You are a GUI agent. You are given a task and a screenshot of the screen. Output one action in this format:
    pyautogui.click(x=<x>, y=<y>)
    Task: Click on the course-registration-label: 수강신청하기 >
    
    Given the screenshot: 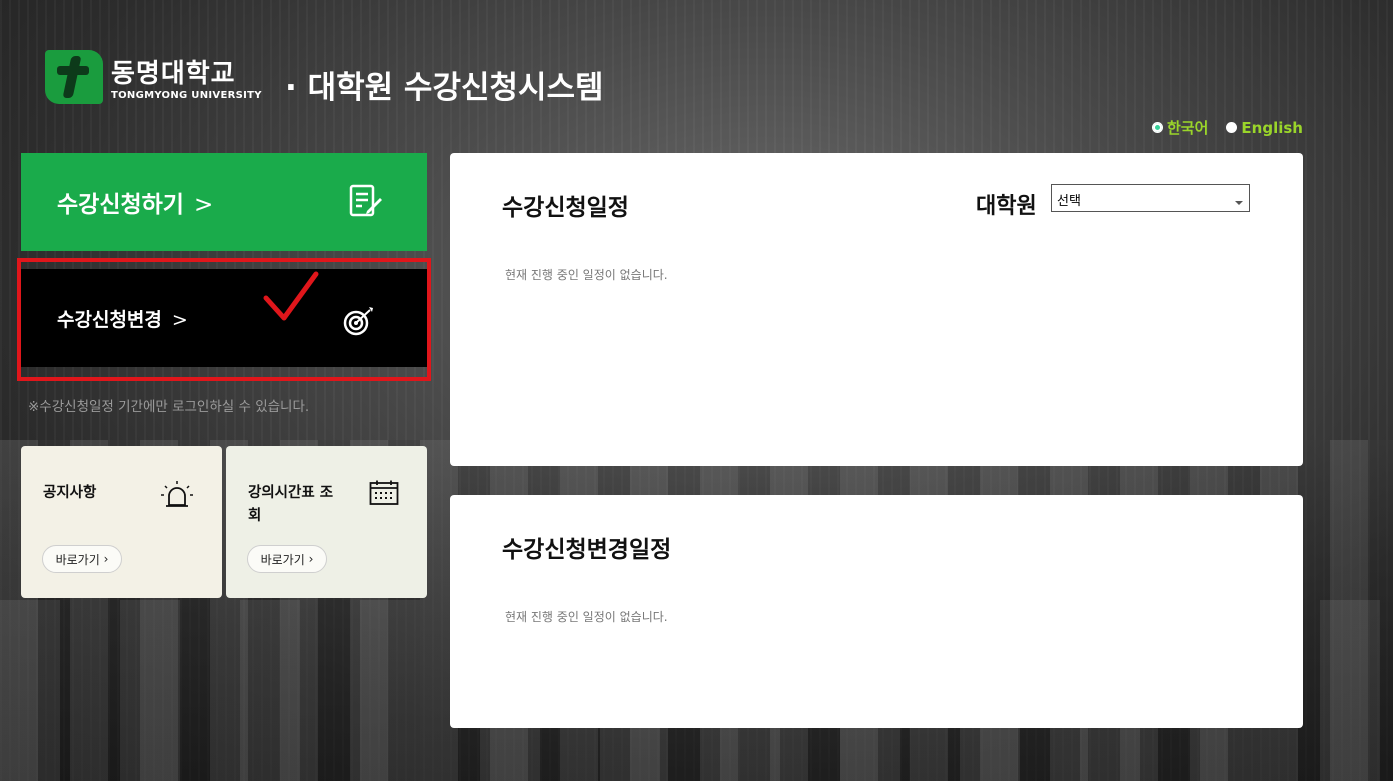 What is the action you would take?
    pyautogui.click(x=135, y=205)
    